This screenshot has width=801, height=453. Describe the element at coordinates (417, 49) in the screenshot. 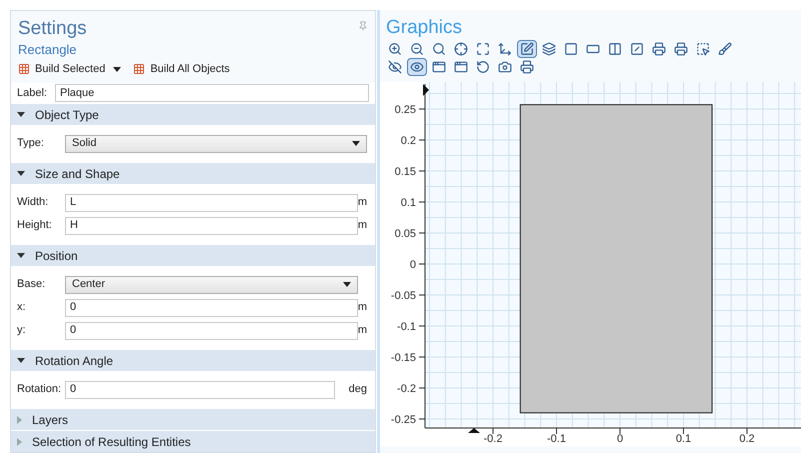

I see `zoom-out-icon` at that location.